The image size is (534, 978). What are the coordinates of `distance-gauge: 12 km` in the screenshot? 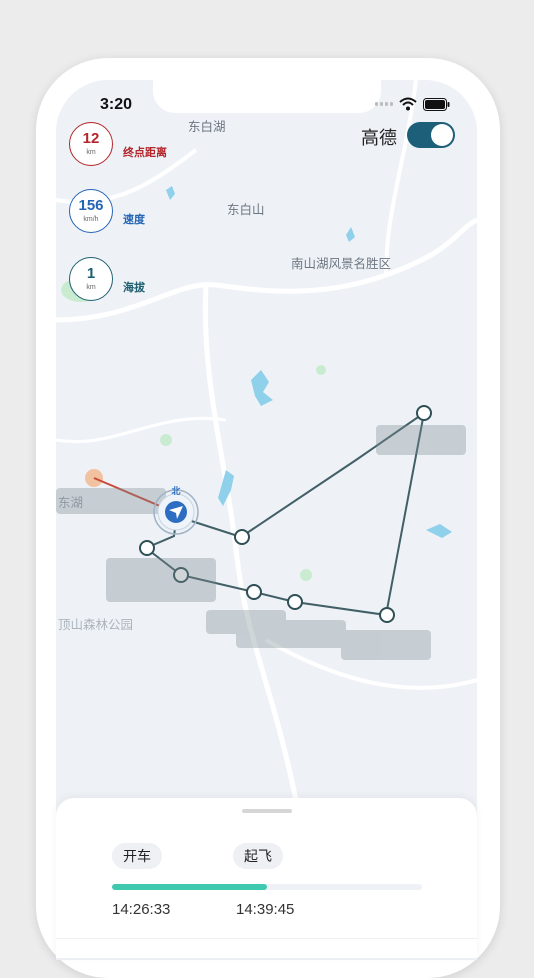 It's located at (91, 144).